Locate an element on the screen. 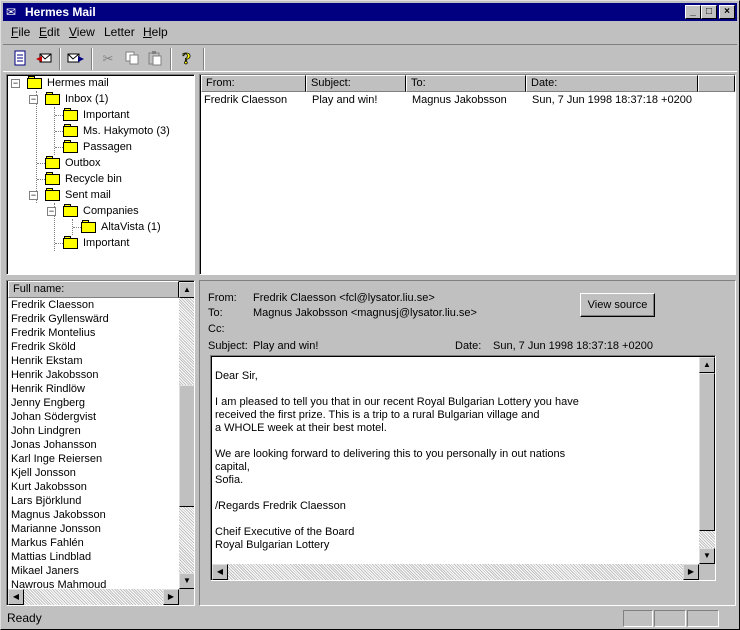 The width and height of the screenshot is (740, 630). close-icon: × is located at coordinates (727, 11).